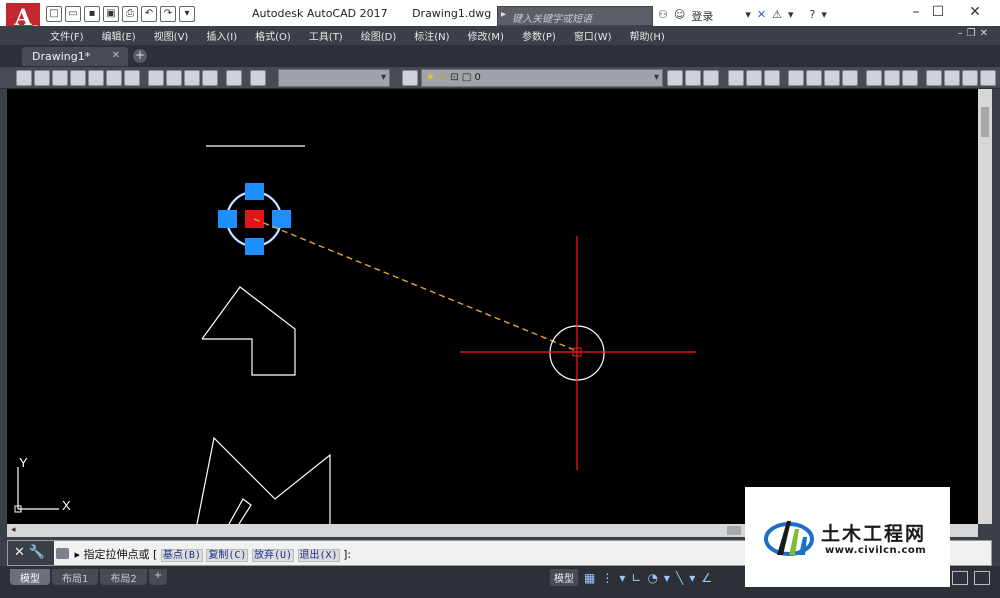 This screenshot has height=598, width=1000. I want to click on new-file-icon: □, so click(54, 14).